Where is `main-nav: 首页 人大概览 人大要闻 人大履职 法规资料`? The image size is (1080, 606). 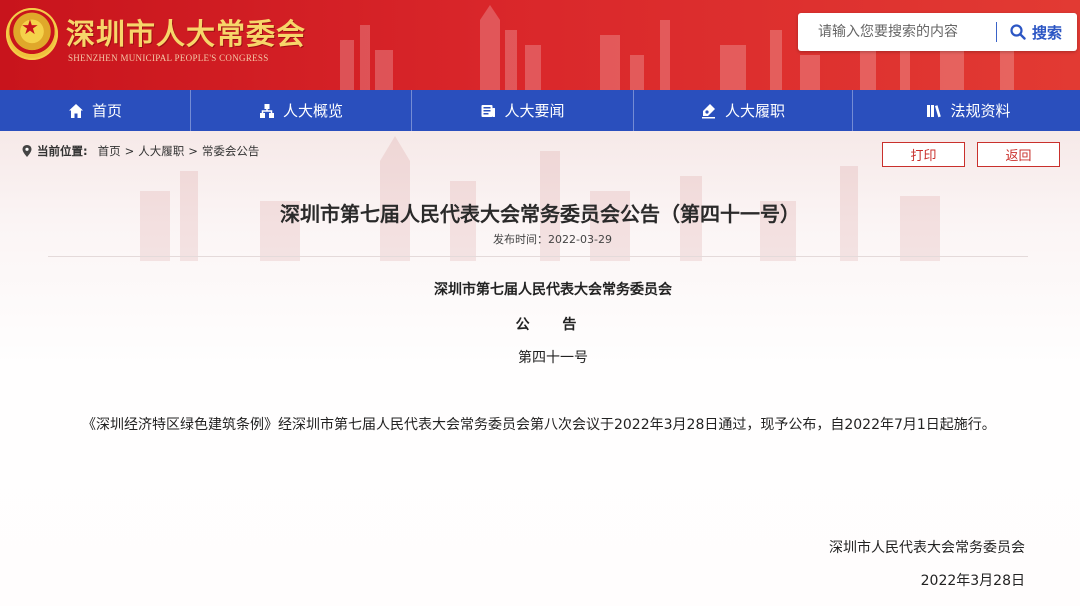
main-nav: 首页 人大概览 人大要闻 人大履职 法规资料 is located at coordinates (540, 110).